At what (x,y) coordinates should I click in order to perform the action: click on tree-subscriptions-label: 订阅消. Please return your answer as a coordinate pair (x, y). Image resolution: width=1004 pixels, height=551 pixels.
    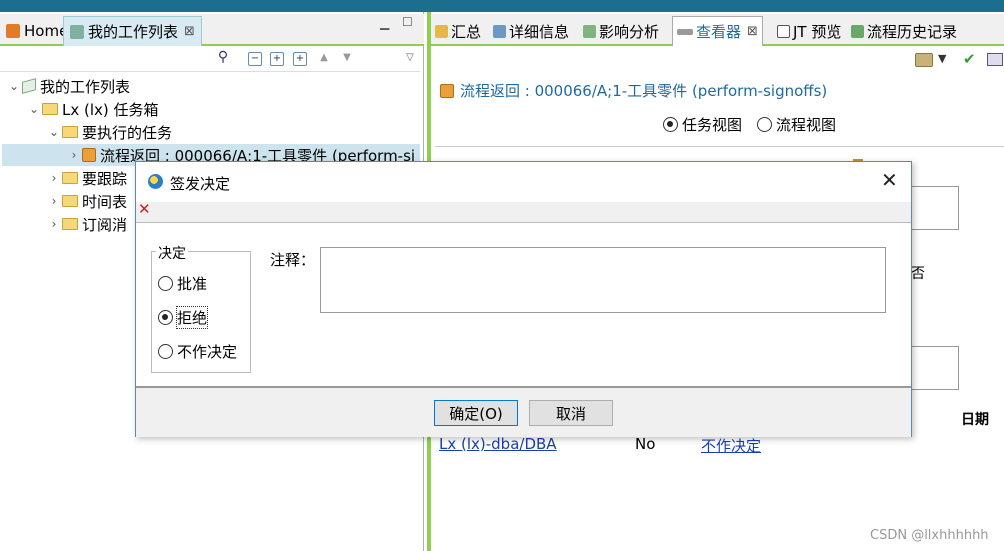
    Looking at the image, I should click on (105, 224).